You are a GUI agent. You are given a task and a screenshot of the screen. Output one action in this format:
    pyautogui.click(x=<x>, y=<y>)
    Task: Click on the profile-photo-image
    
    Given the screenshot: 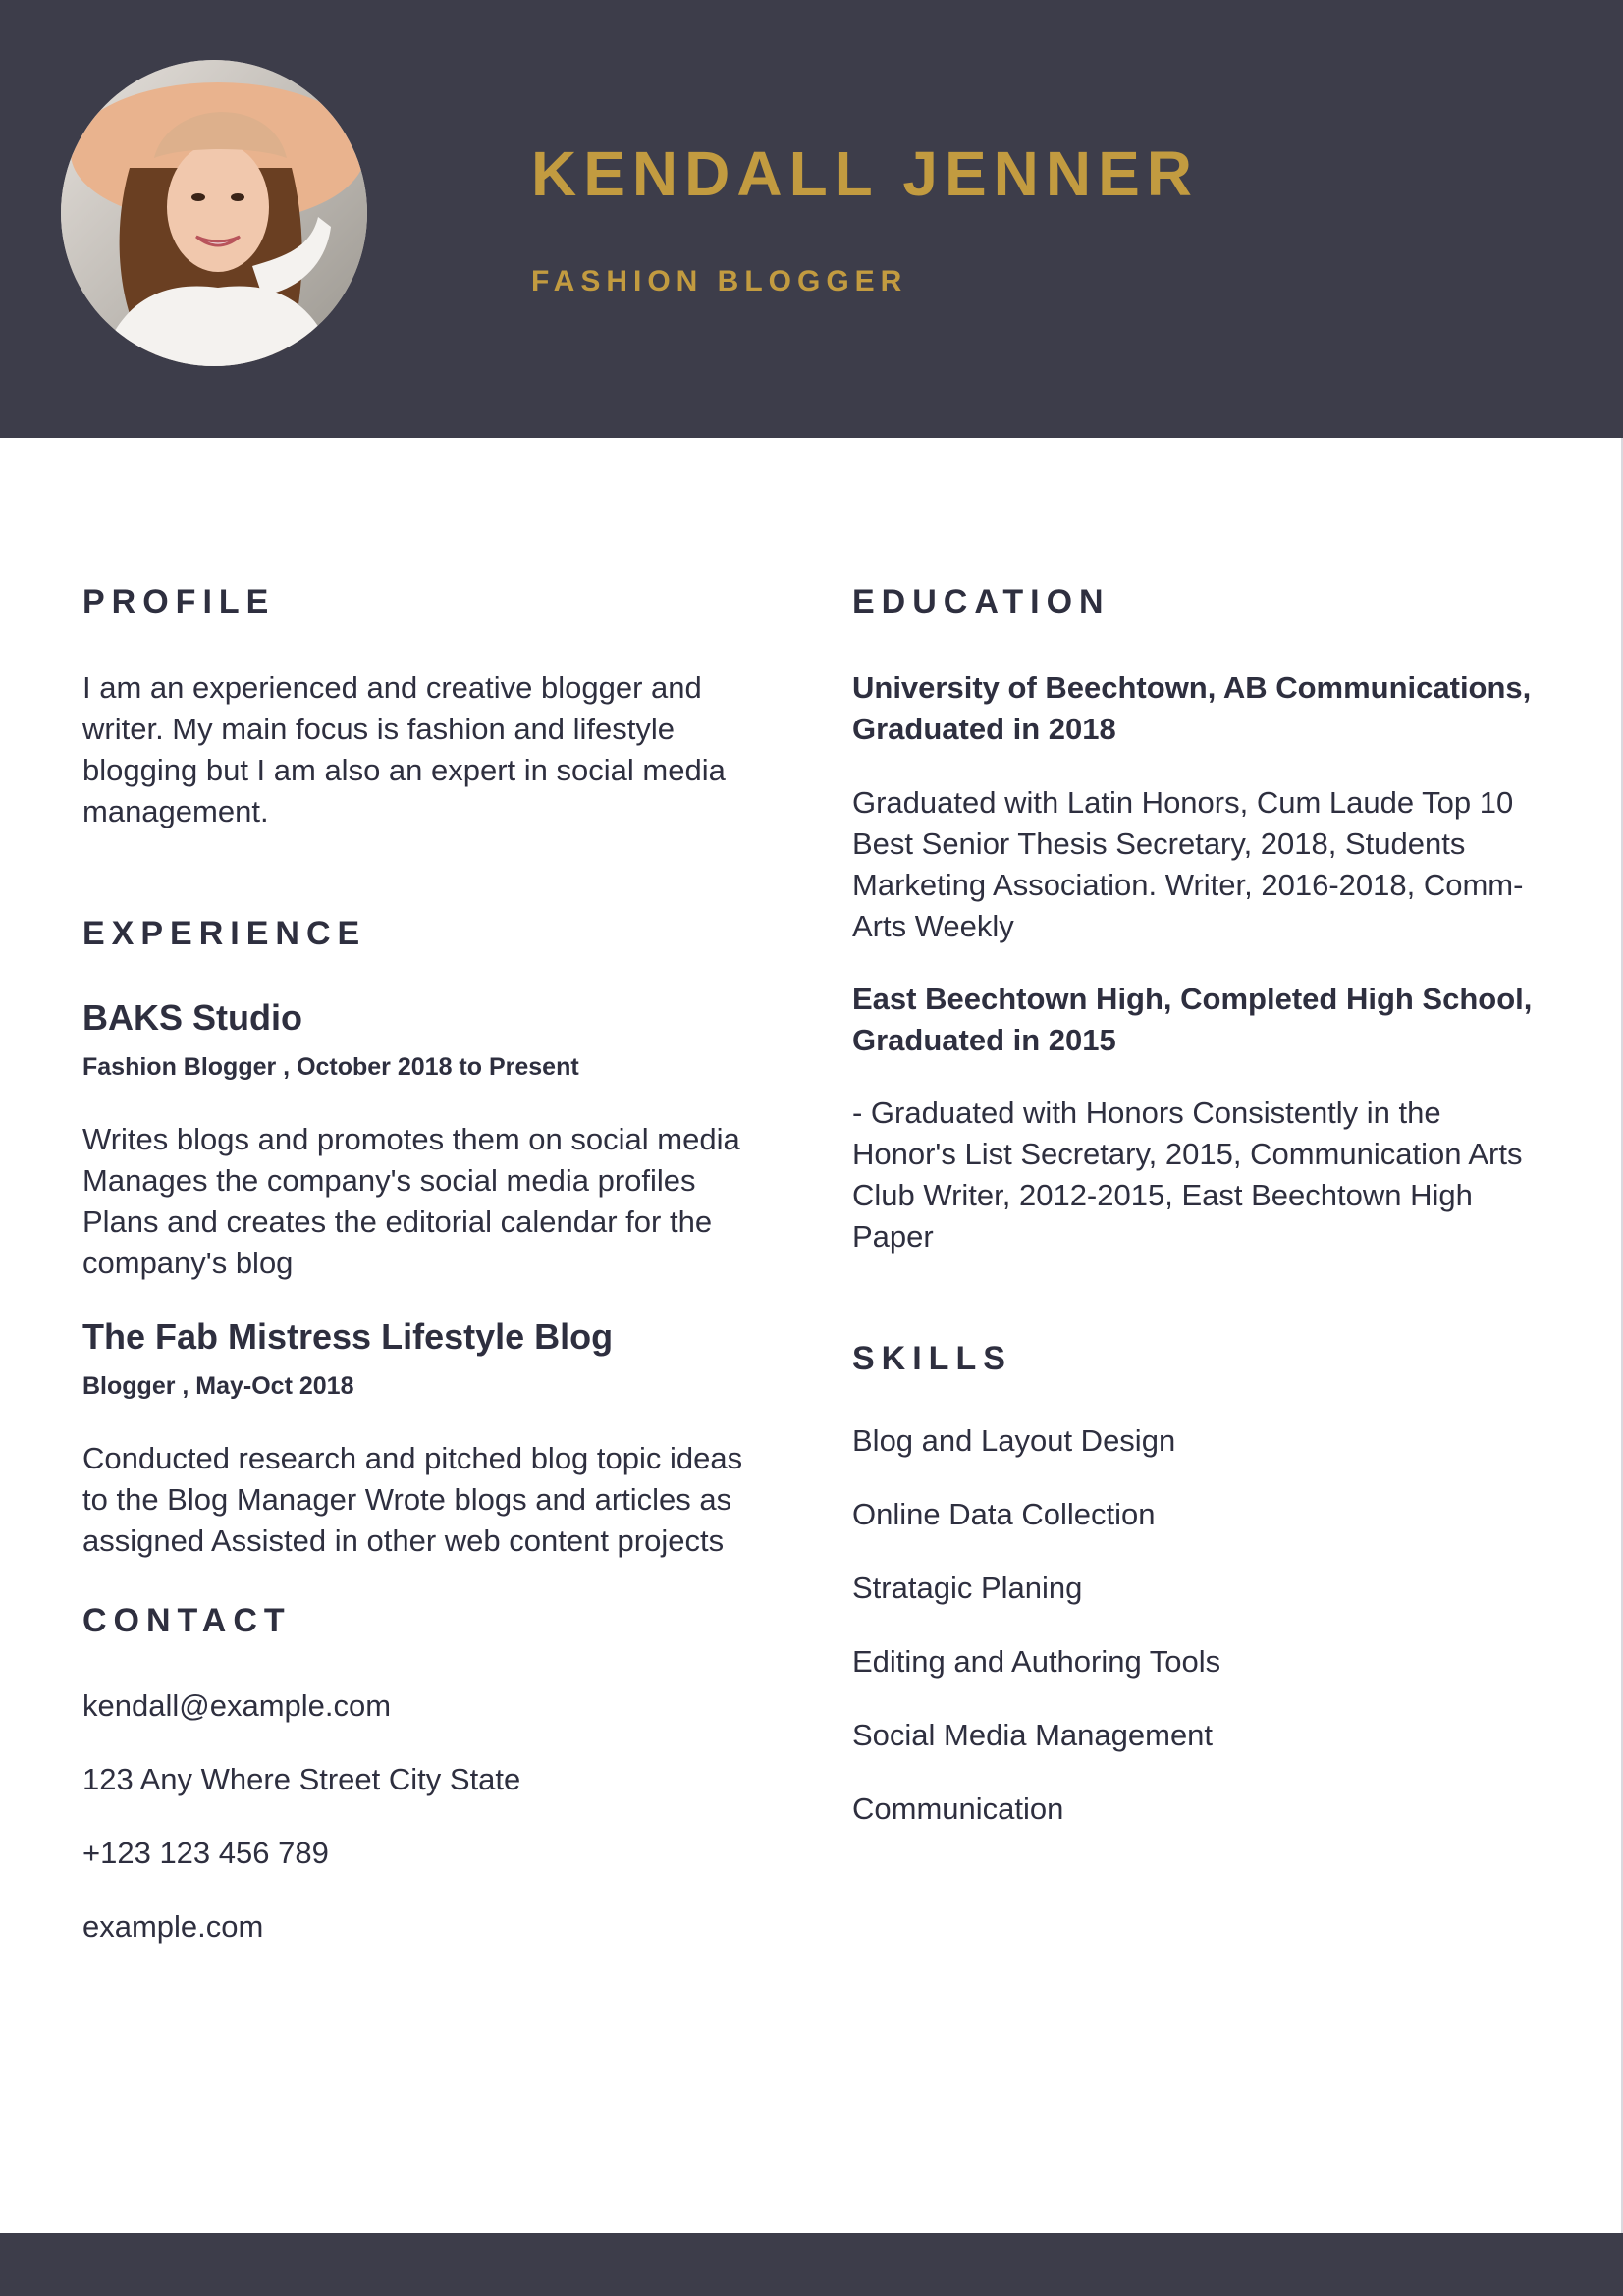 What is the action you would take?
    pyautogui.click(x=214, y=213)
    